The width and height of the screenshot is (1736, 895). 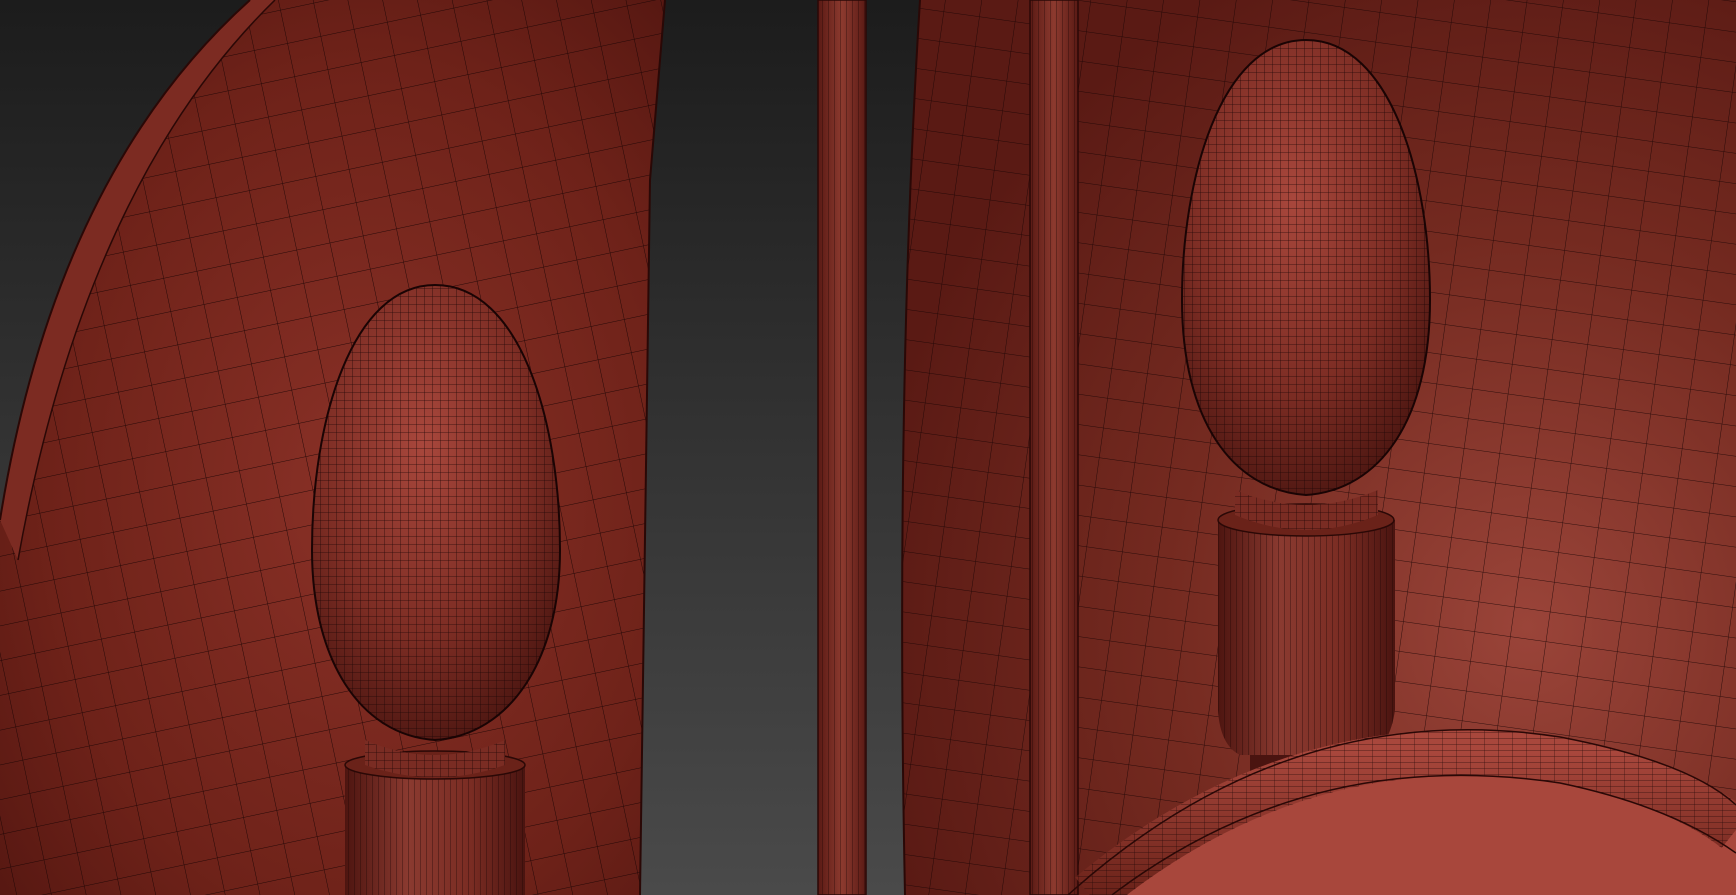 What do you see at coordinates (1054, 447) in the screenshot?
I see `center-rod-right` at bounding box center [1054, 447].